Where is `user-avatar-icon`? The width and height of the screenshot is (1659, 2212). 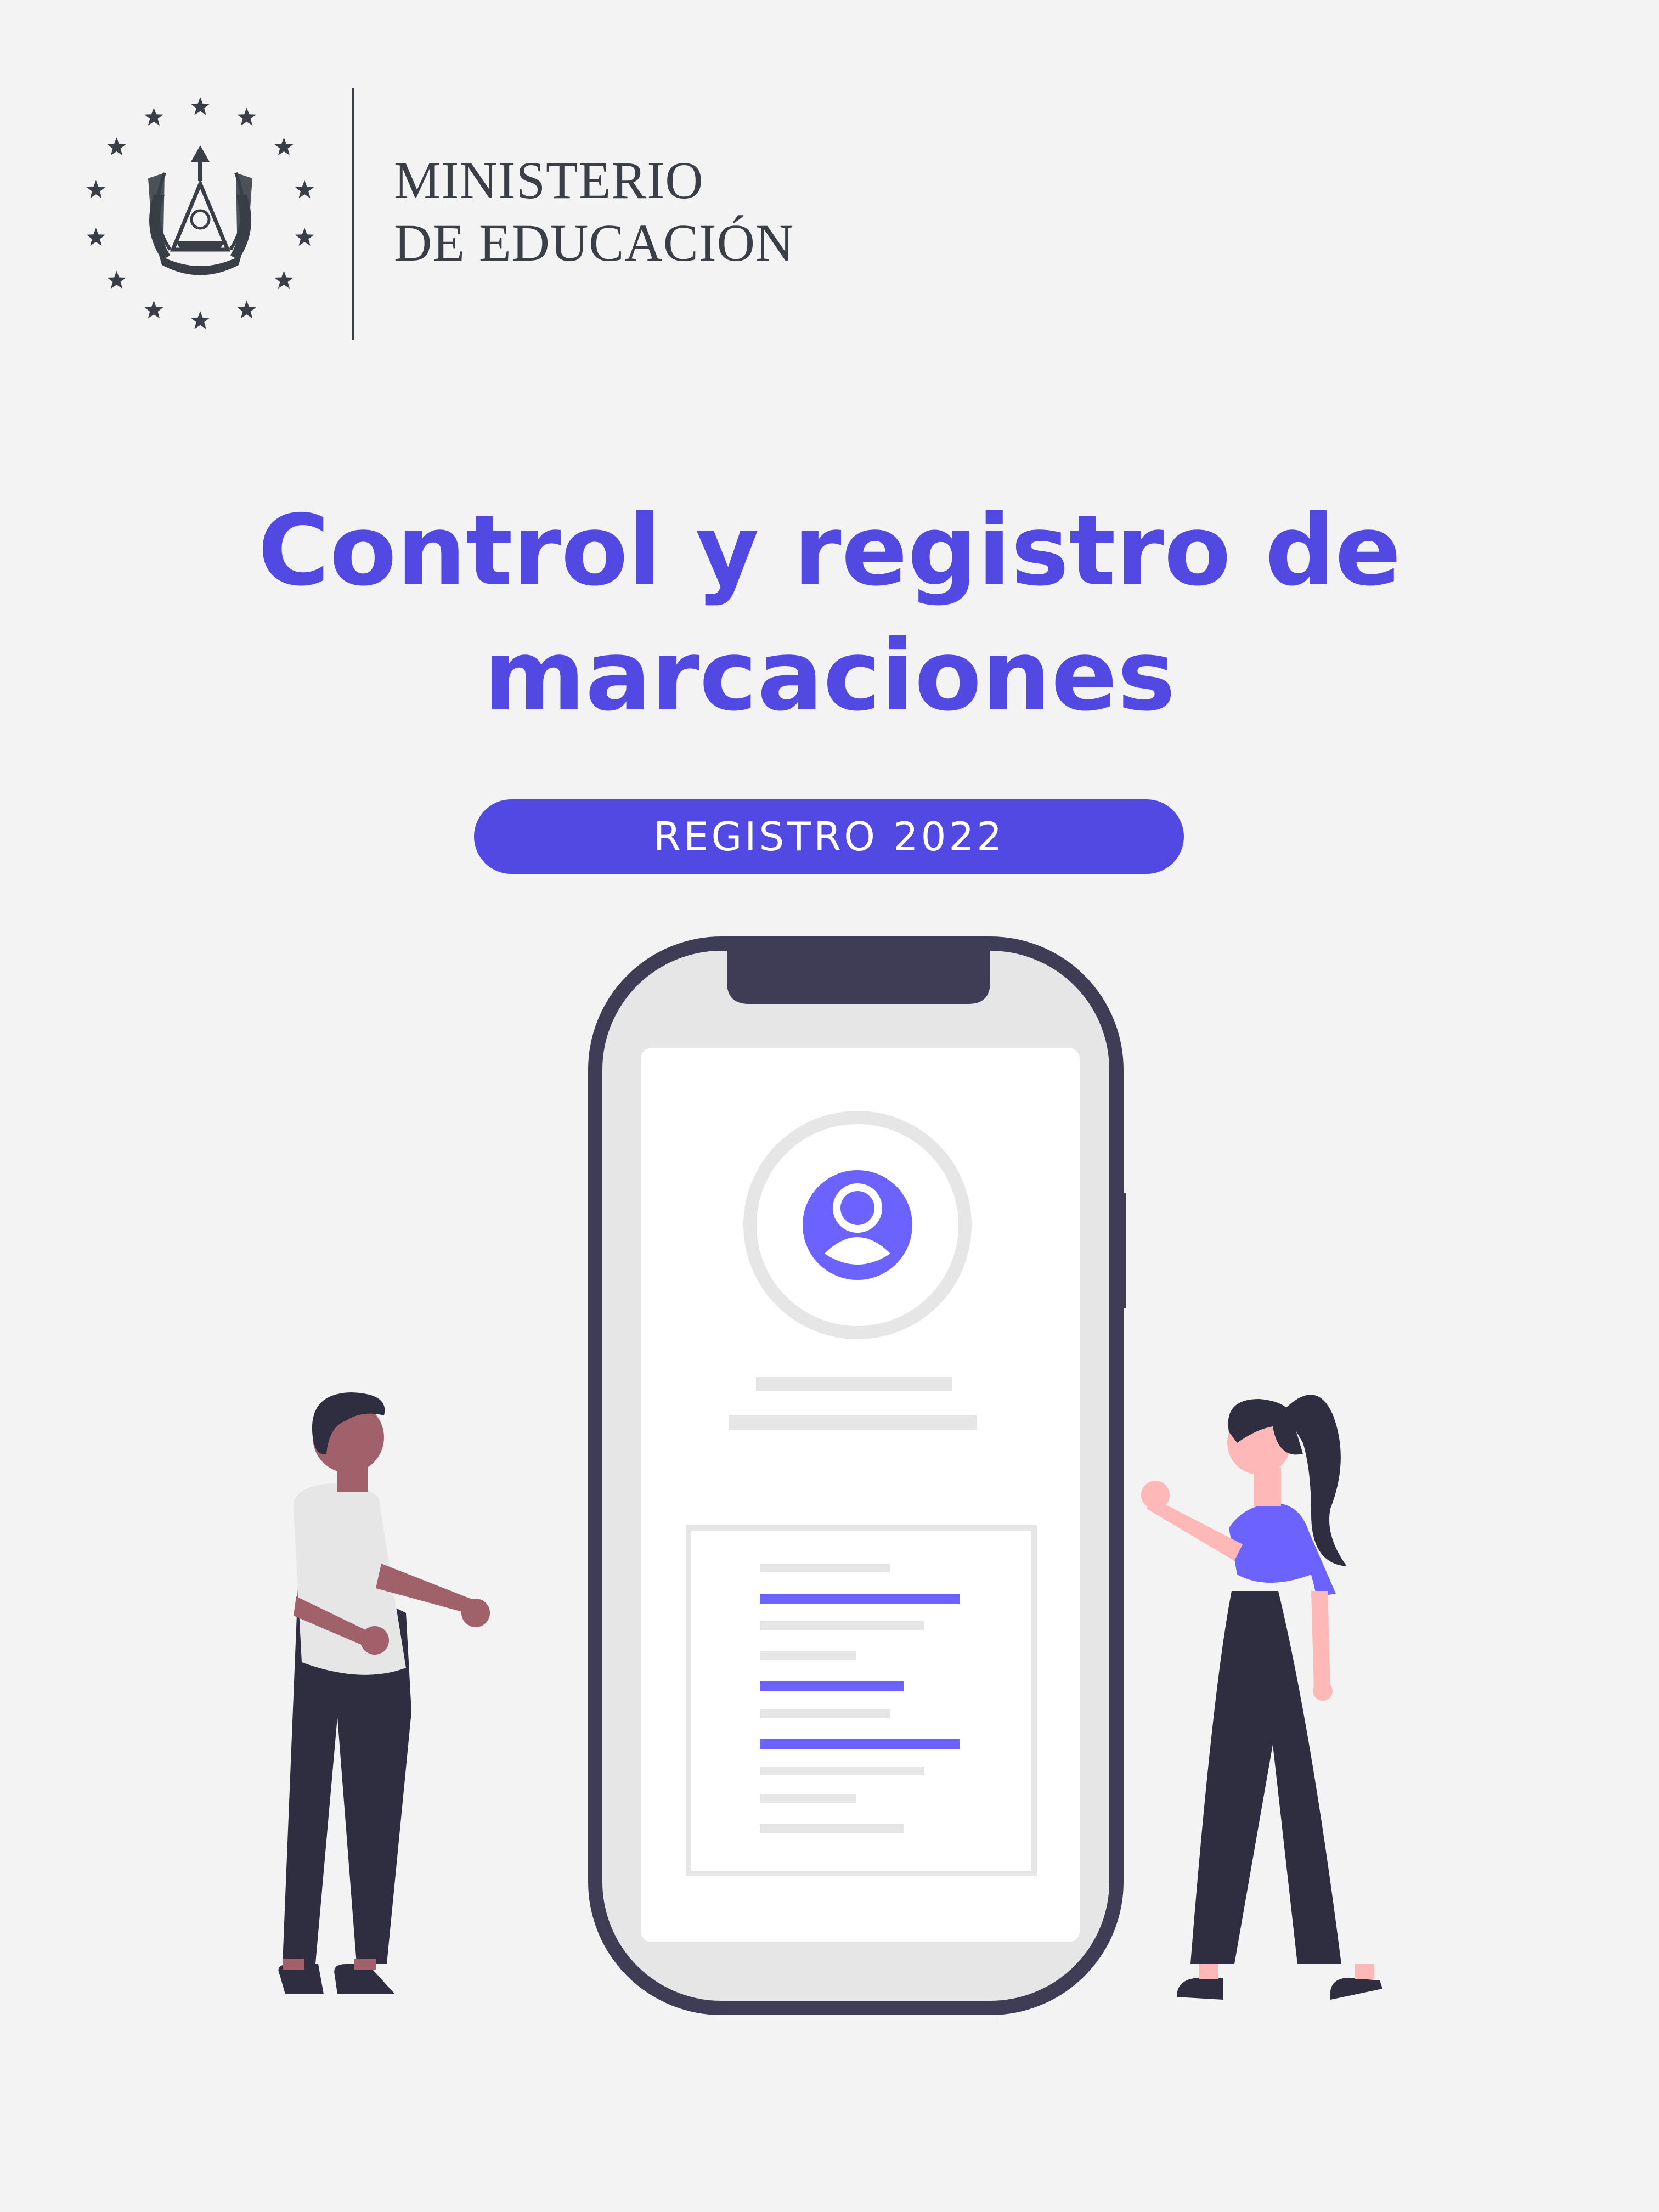
user-avatar-icon is located at coordinates (857, 1225).